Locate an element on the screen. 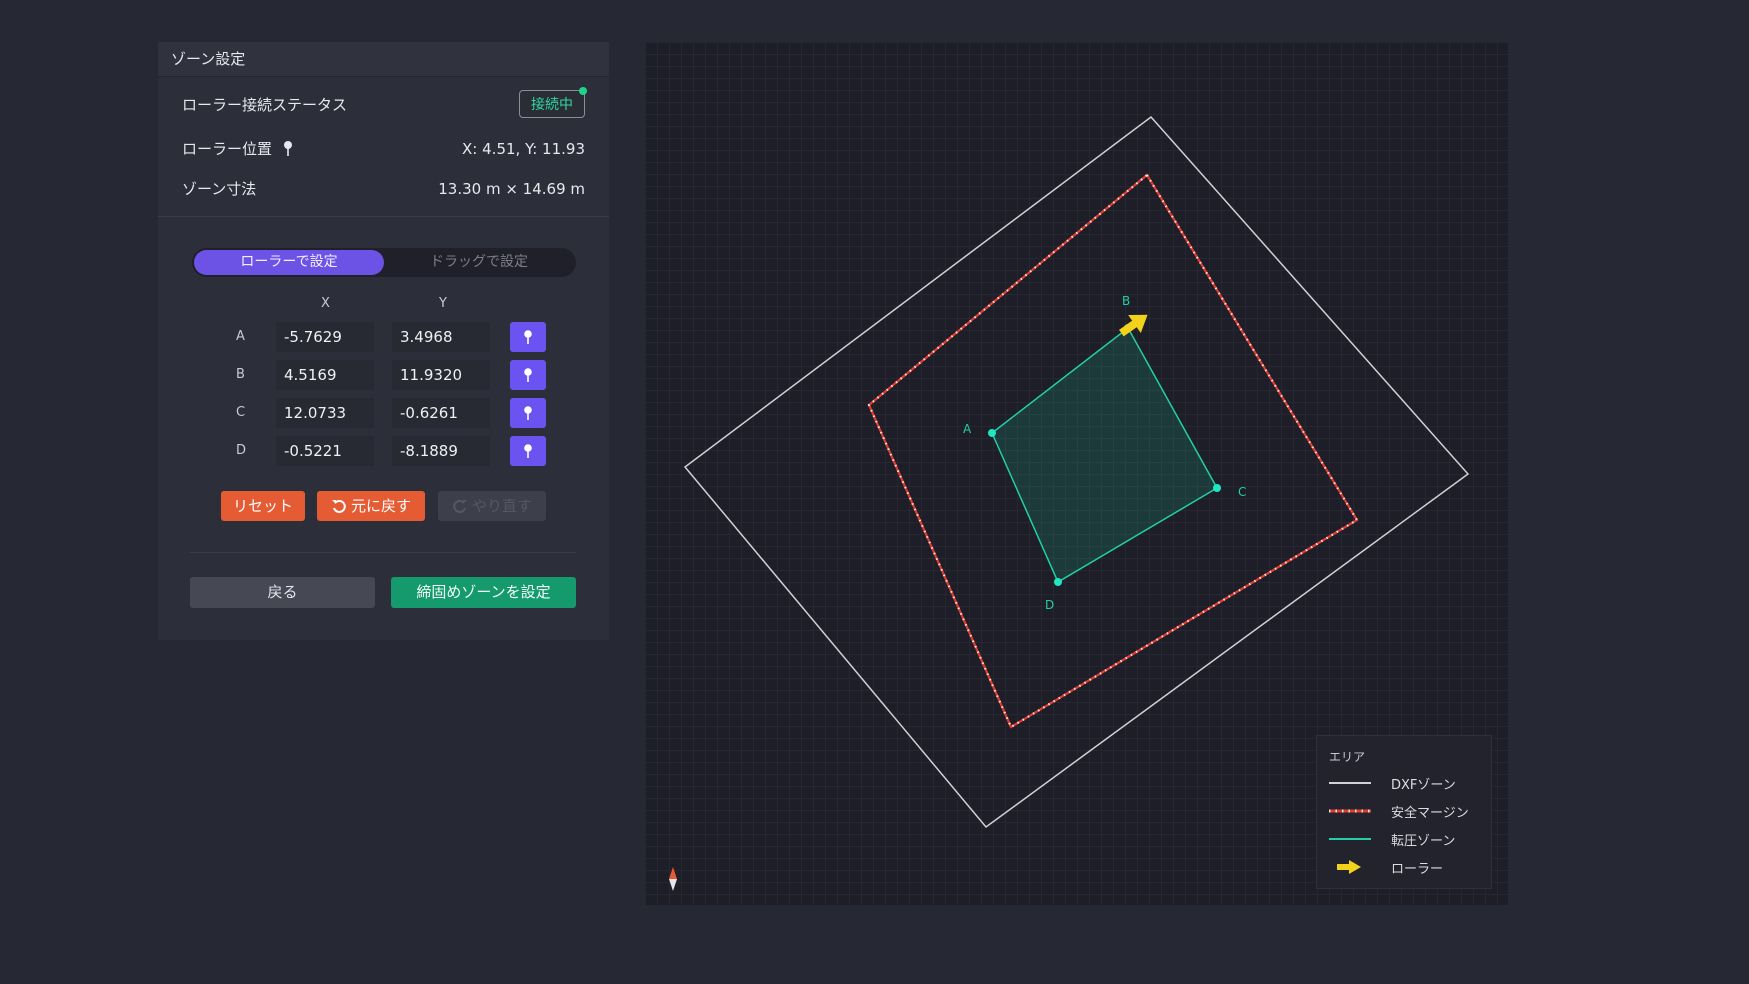 The height and width of the screenshot is (984, 1749). reset-button: リセット is located at coordinates (263, 506).